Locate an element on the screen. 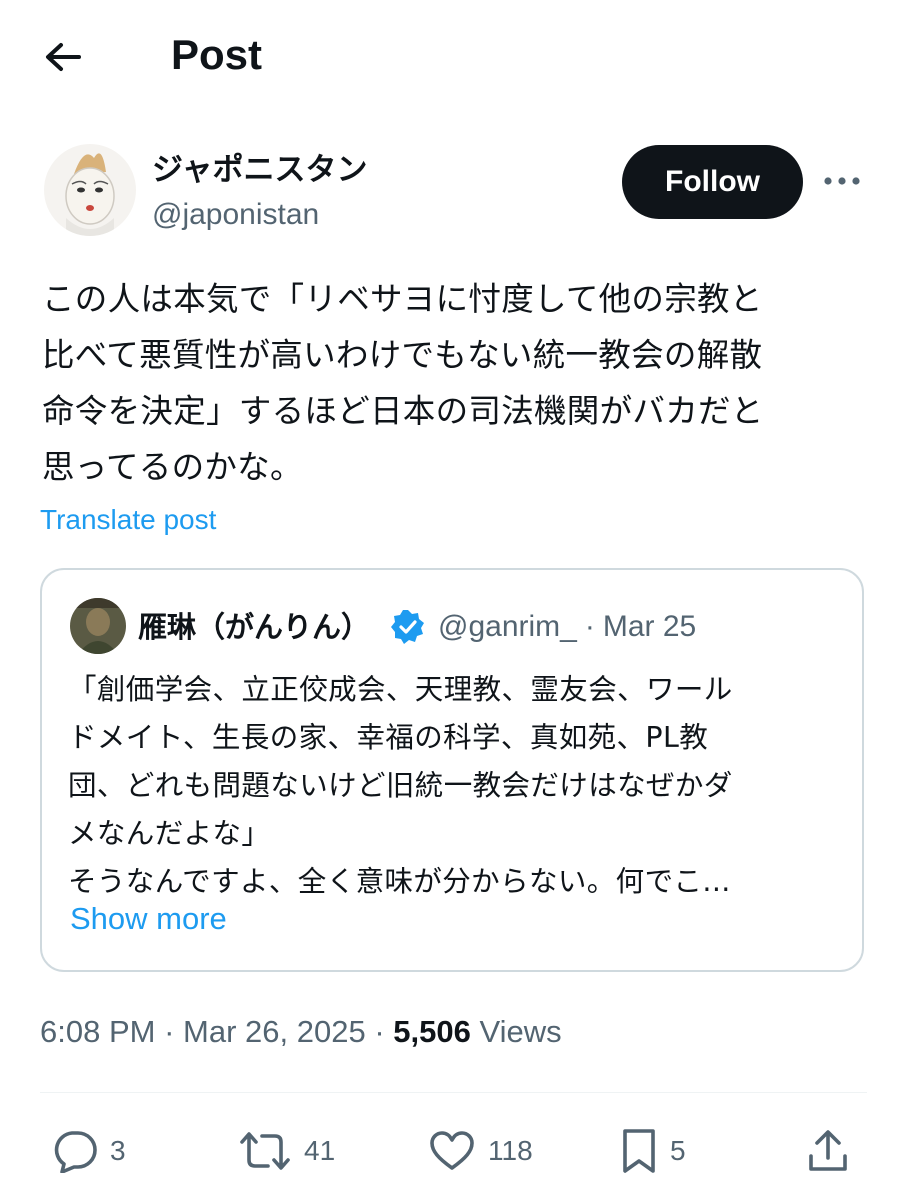  post-text-line: 思ってるのかな。 is located at coordinates (172, 467).